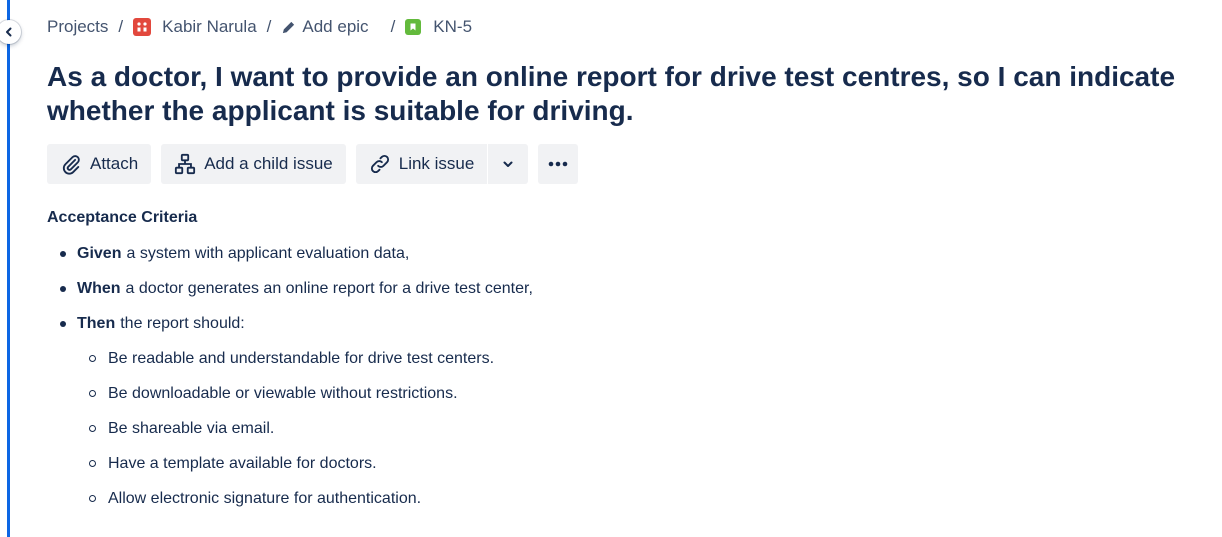 The height and width of the screenshot is (537, 1222). Describe the element at coordinates (8, 268) in the screenshot. I see `sidebar-edge` at that location.